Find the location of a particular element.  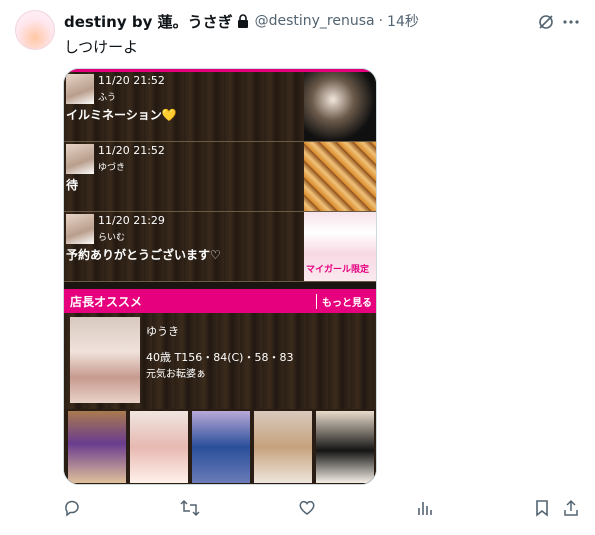

post-message: イルミネーション💛 is located at coordinates (121, 115).